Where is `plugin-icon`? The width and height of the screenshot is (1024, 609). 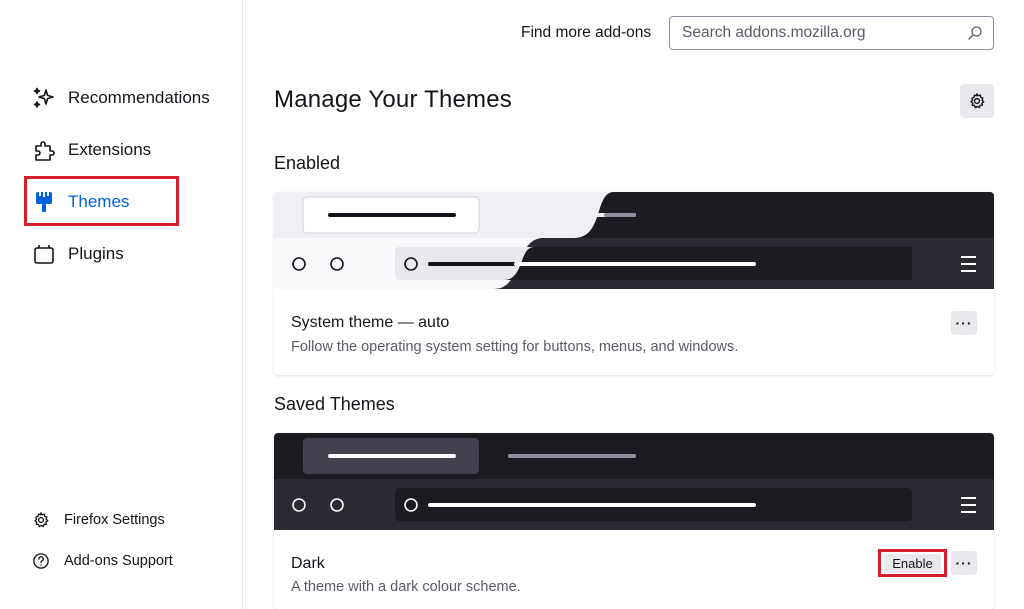
plugin-icon is located at coordinates (44, 254).